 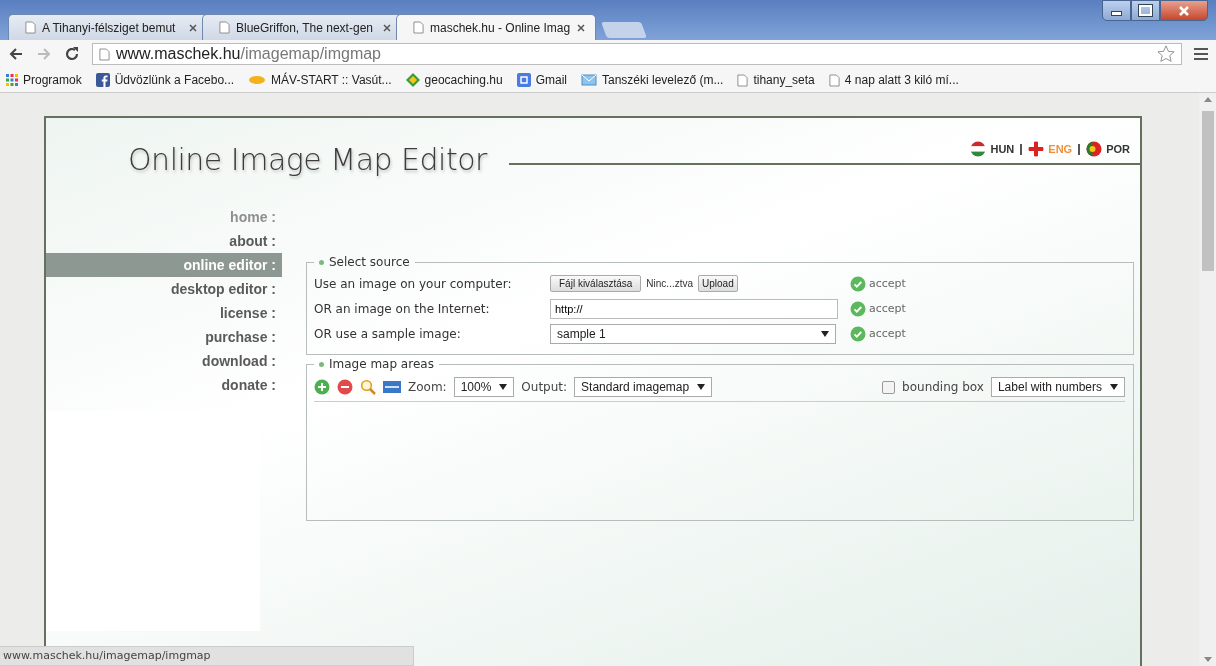 I want to click on output-label: Output:, so click(x=544, y=387).